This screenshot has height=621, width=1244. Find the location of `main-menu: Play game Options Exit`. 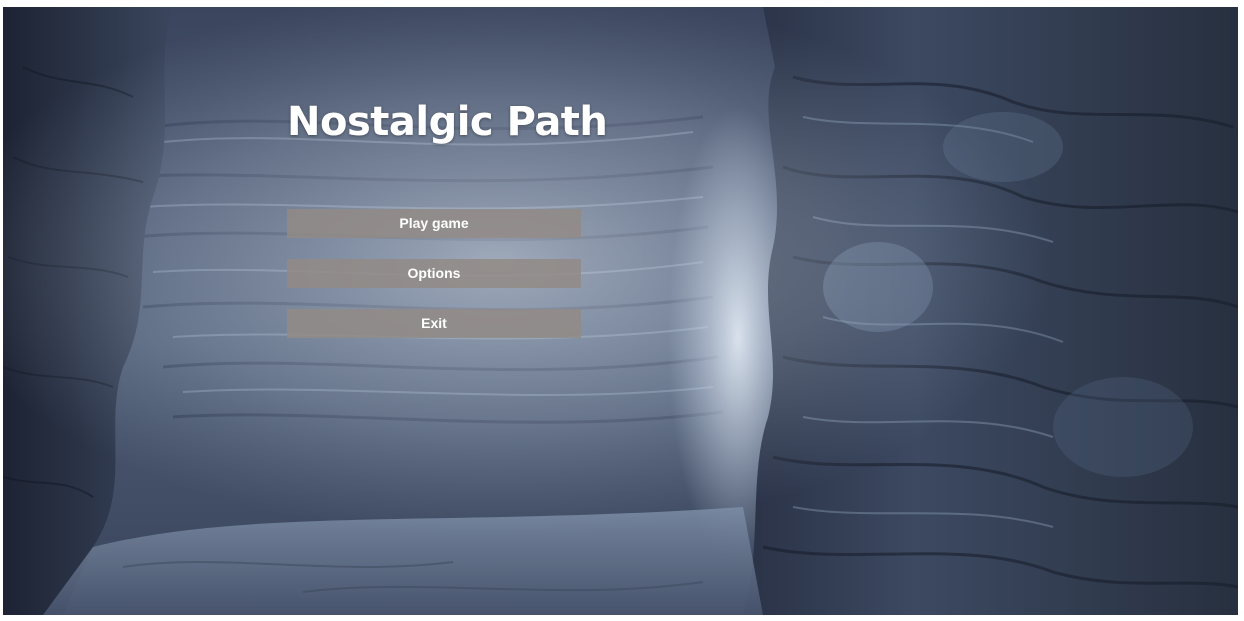

main-menu: Play game Options Exit is located at coordinates (434, 284).